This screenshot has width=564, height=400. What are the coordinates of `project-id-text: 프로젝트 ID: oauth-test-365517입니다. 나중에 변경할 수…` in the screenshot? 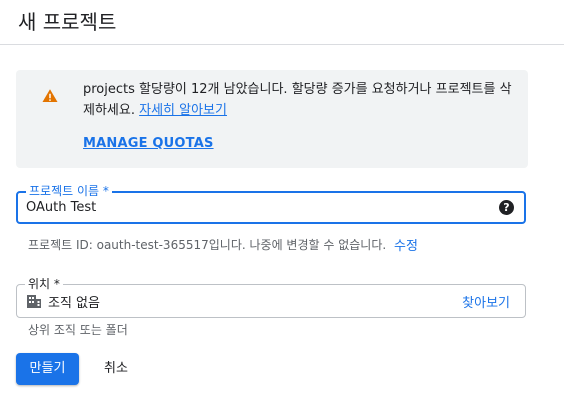 It's located at (207, 245).